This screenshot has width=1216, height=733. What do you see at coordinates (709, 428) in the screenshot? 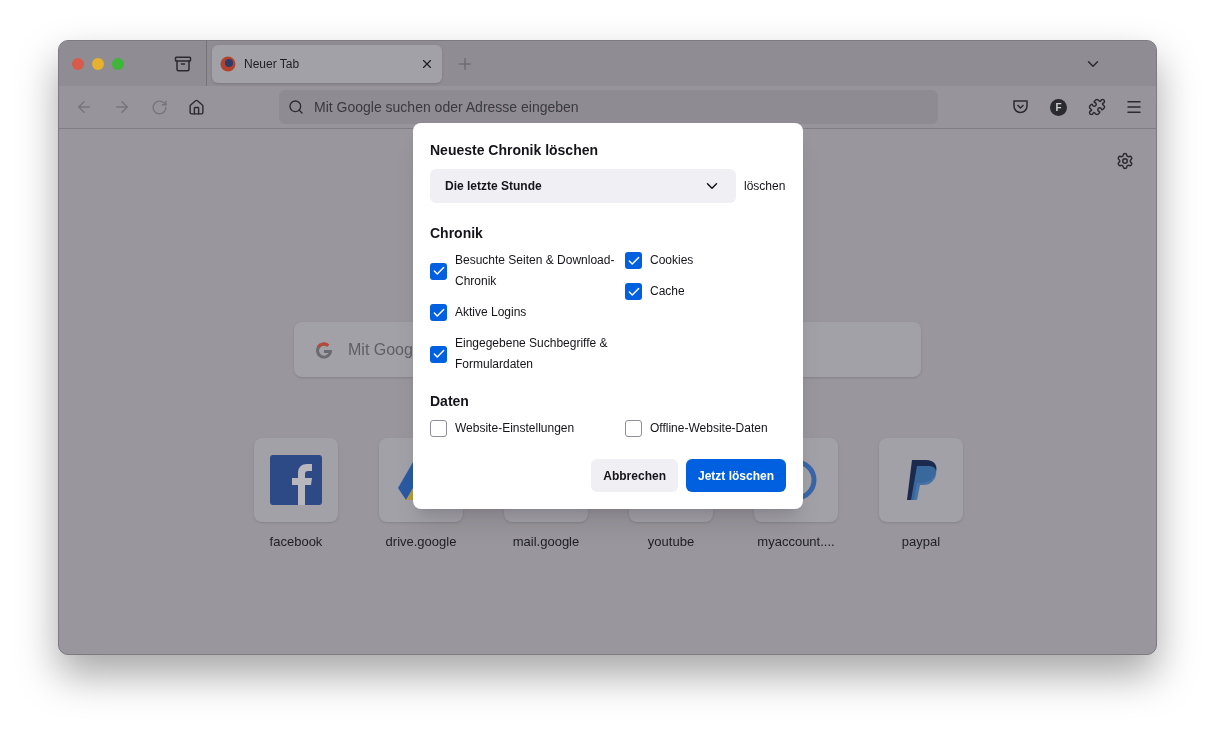
I see `option-label: Offline-Website-Daten` at bounding box center [709, 428].